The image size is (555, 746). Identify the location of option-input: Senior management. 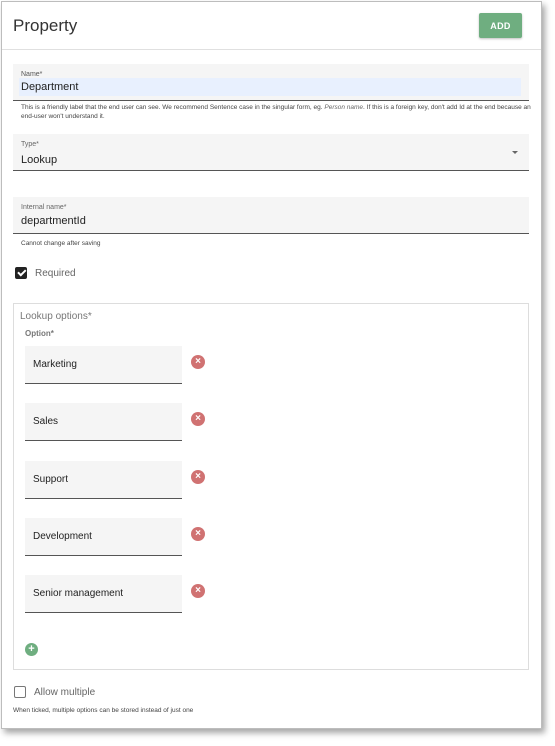
(103, 594).